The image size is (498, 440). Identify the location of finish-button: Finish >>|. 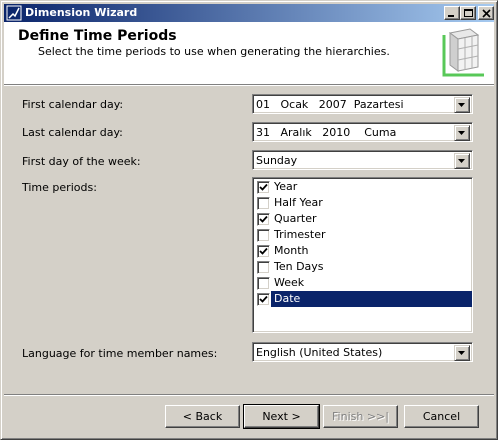
(360, 416).